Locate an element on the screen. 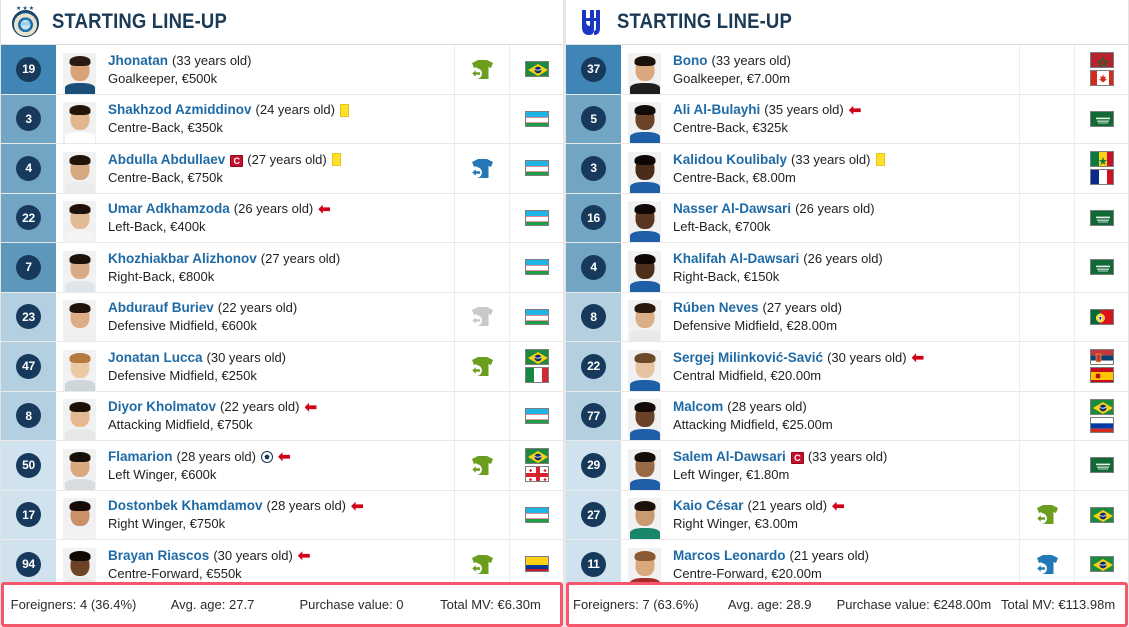 The width and height of the screenshot is (1129, 627). player-name-link: Abdulla Abdullaev is located at coordinates (166, 160).